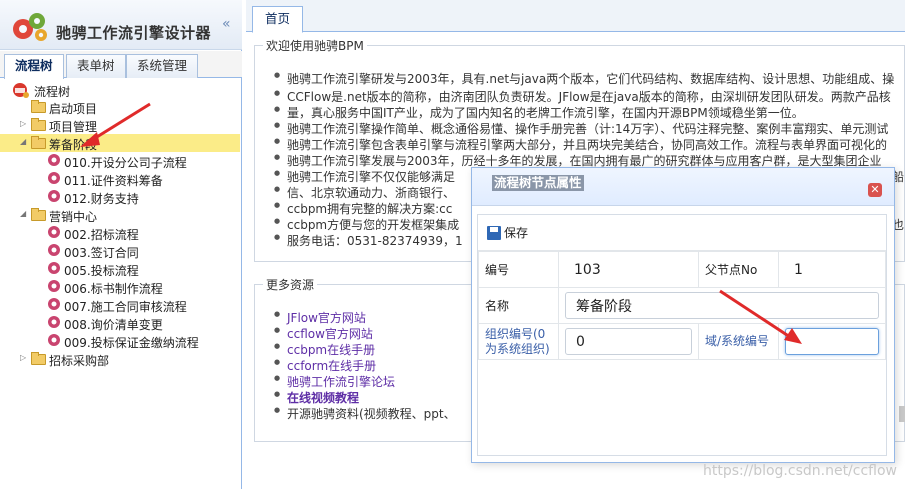 This screenshot has width=905, height=489. What do you see at coordinates (575, 16) in the screenshot?
I see `main-tab-bar: 首页` at bounding box center [575, 16].